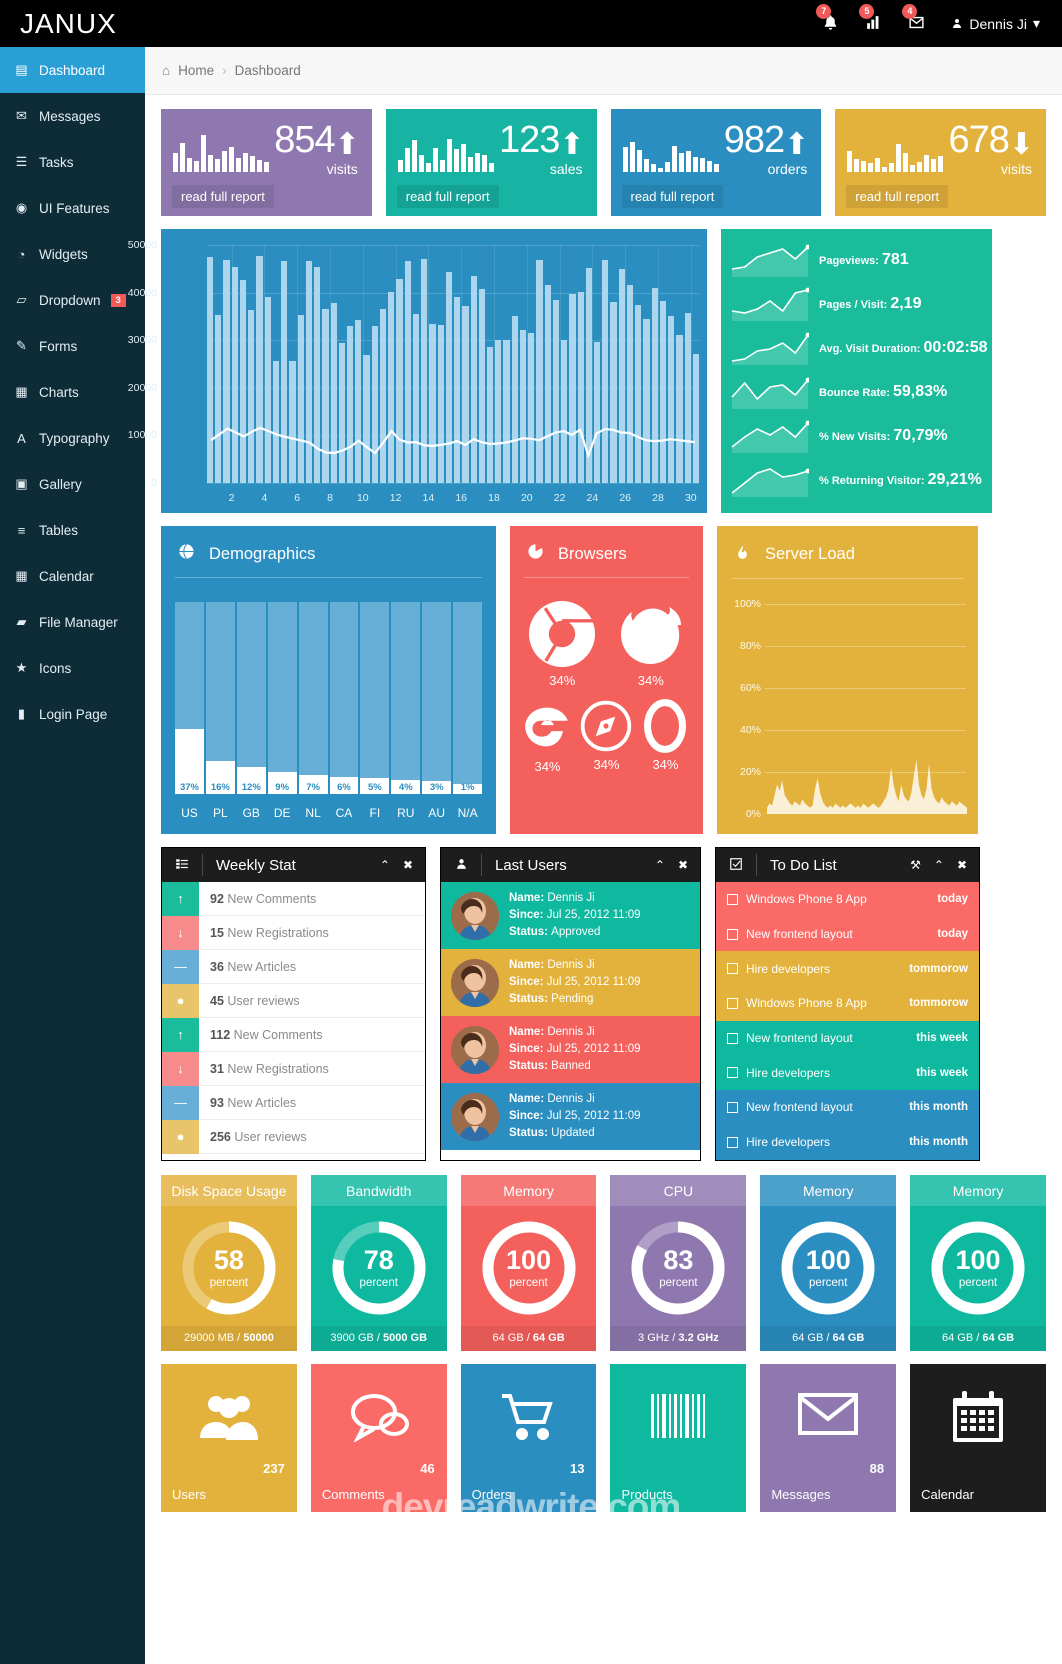 The height and width of the screenshot is (1664, 1062). I want to click on status-label: Status:, so click(530, 1132).